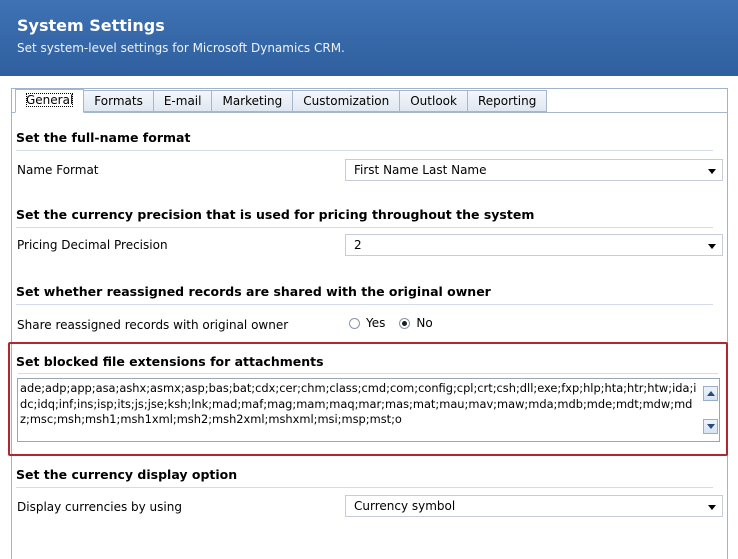 The image size is (738, 559). I want to click on name-format-select: First Name Last Name, so click(534, 170).